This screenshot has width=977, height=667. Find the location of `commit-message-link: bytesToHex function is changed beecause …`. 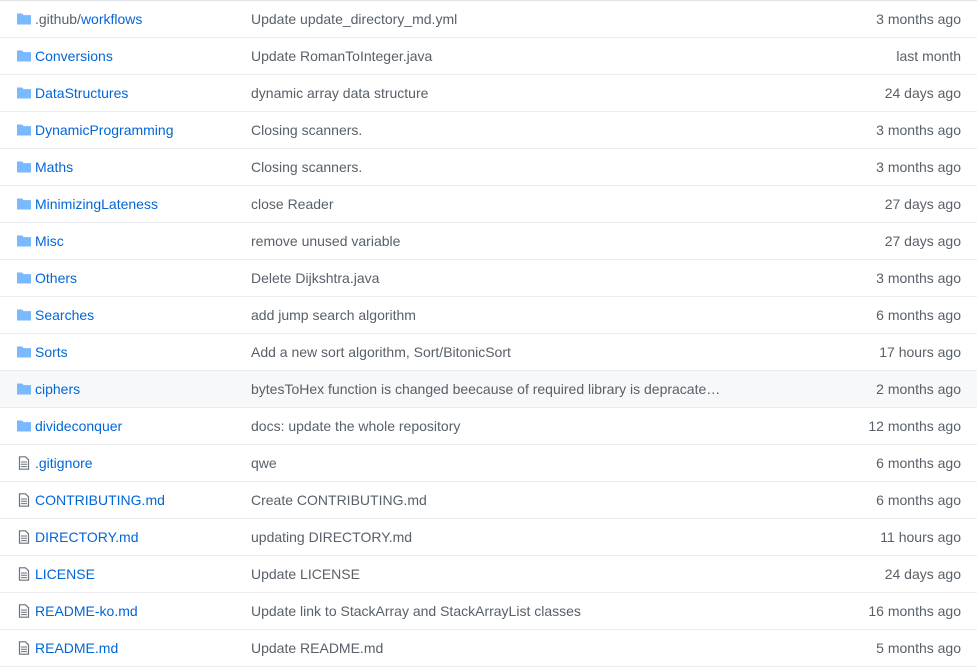

commit-message-link: bytesToHex function is changed beecause … is located at coordinates (486, 389).